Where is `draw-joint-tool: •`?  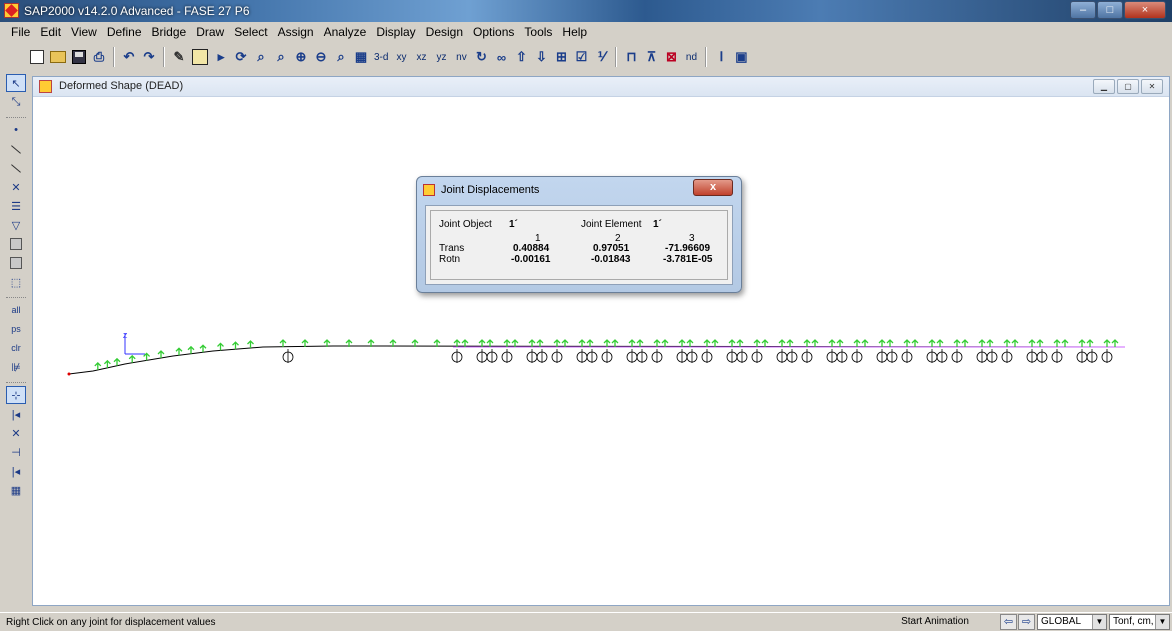 draw-joint-tool: • is located at coordinates (16, 130).